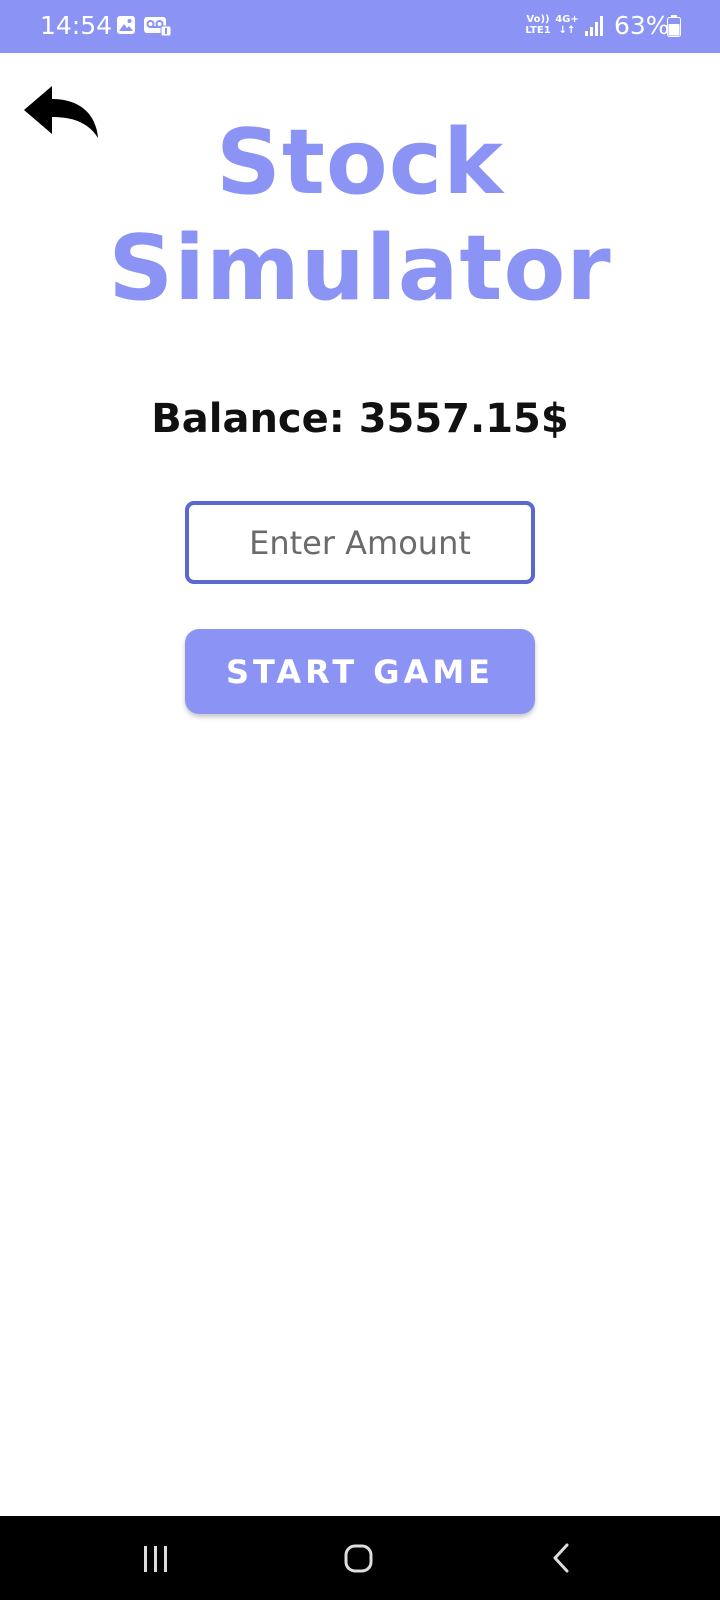 This screenshot has width=720, height=1600. I want to click on home-icon, so click(358, 1558).